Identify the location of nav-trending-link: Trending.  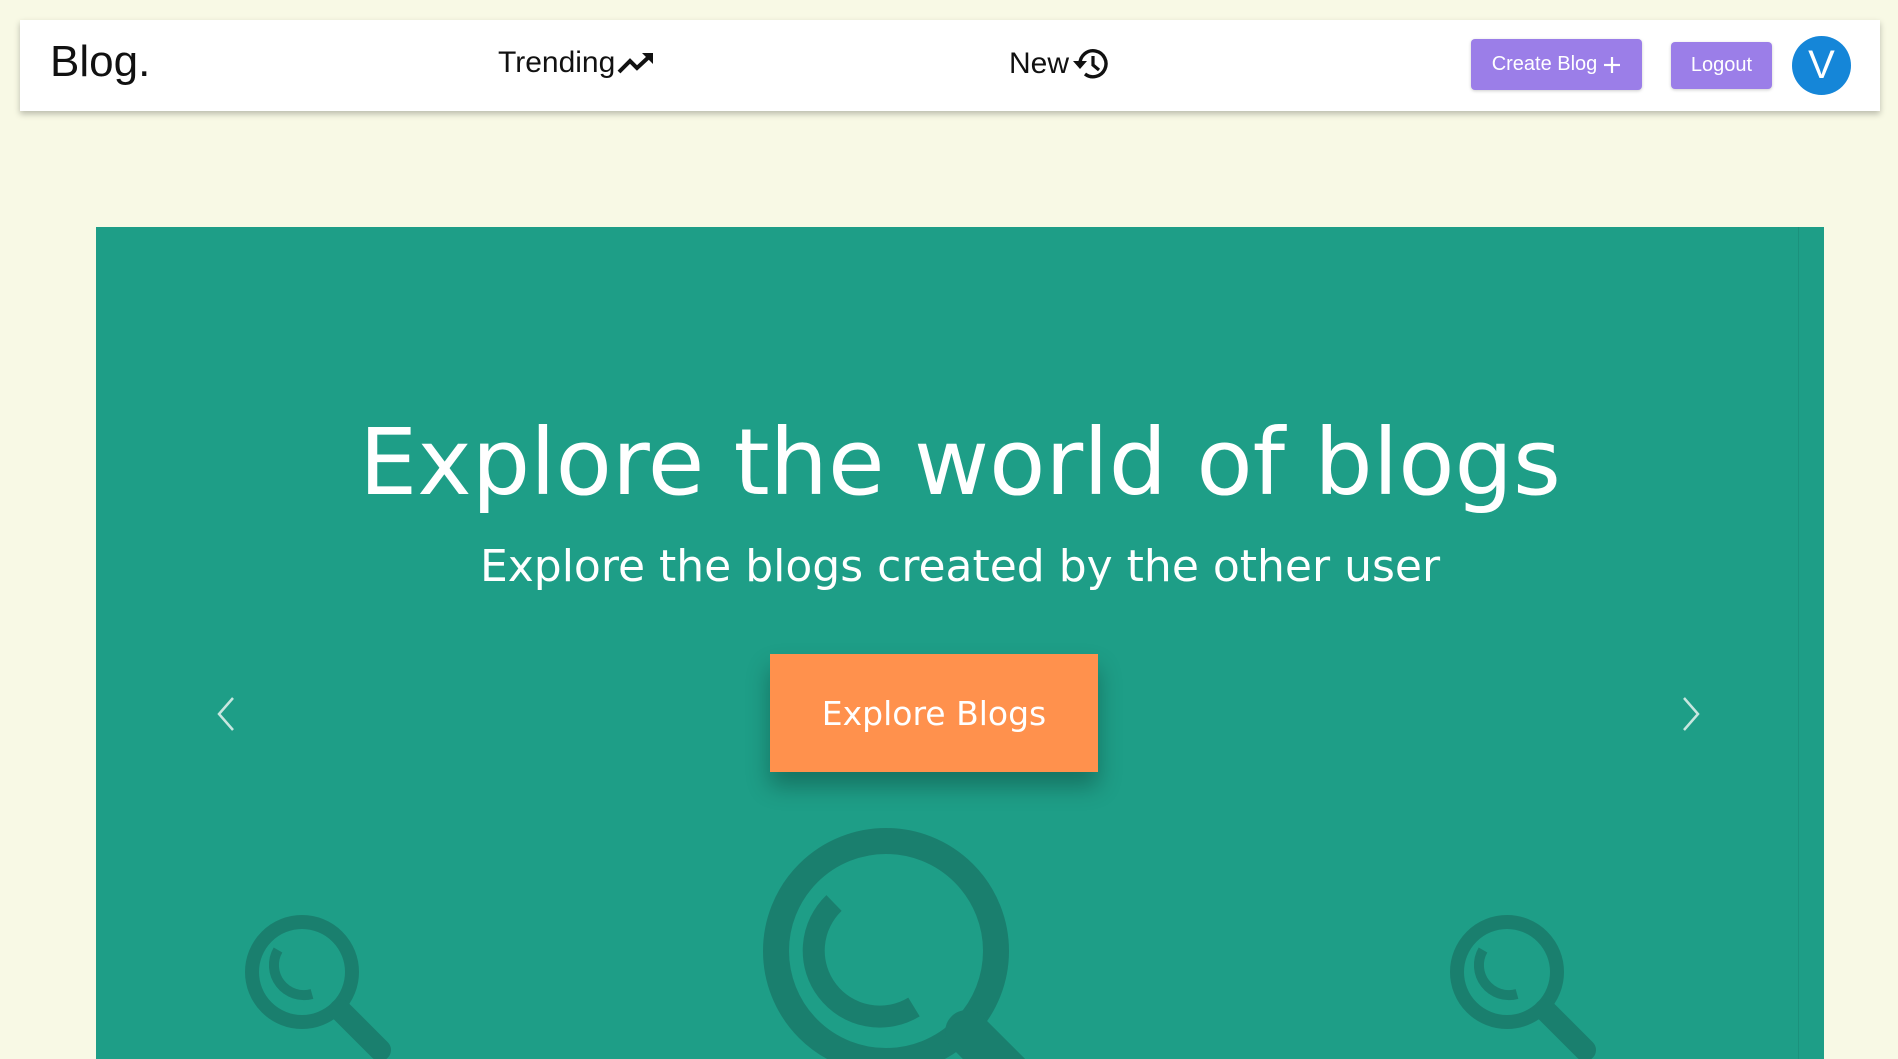
(576, 63).